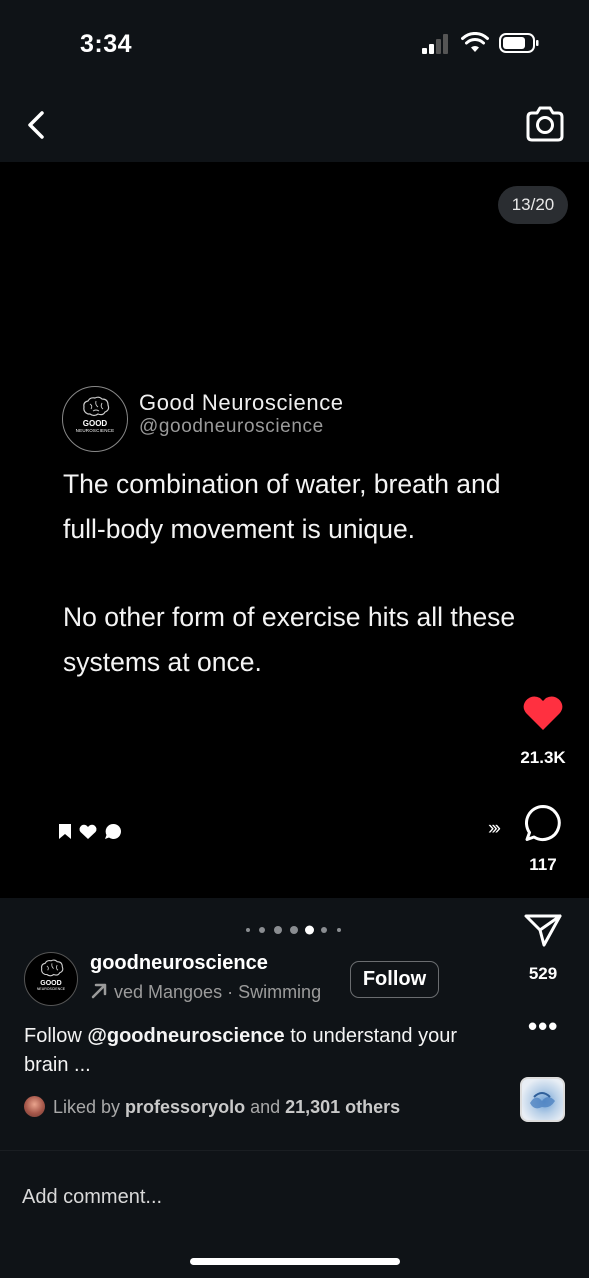  Describe the element at coordinates (113, 831) in the screenshot. I see `speech-bubble-icon` at that location.